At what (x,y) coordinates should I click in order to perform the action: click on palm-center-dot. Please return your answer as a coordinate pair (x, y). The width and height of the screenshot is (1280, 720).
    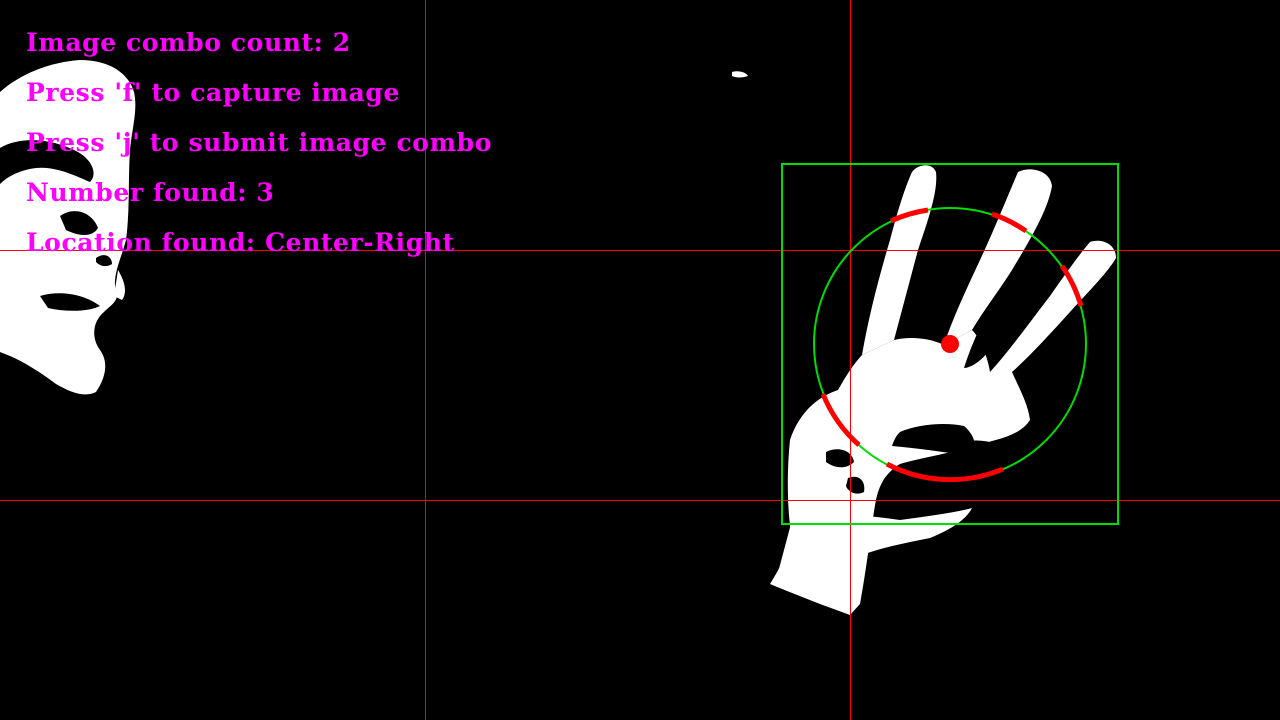
    Looking at the image, I should click on (950, 344).